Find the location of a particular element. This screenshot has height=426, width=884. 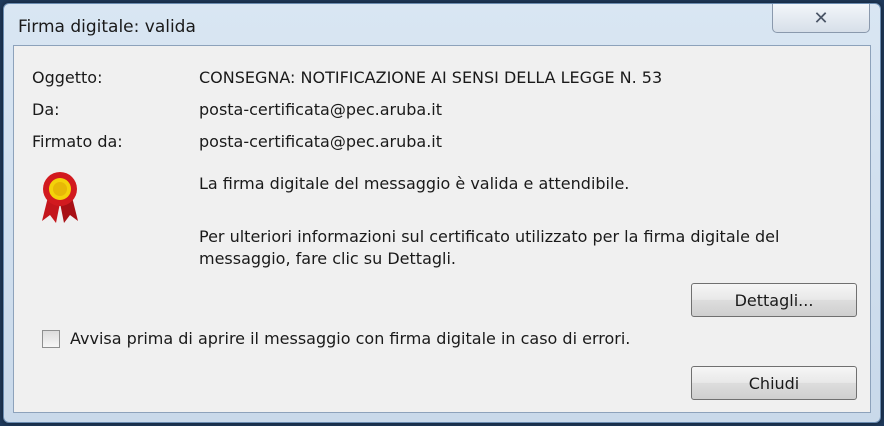

warn-checkbox is located at coordinates (51, 338).